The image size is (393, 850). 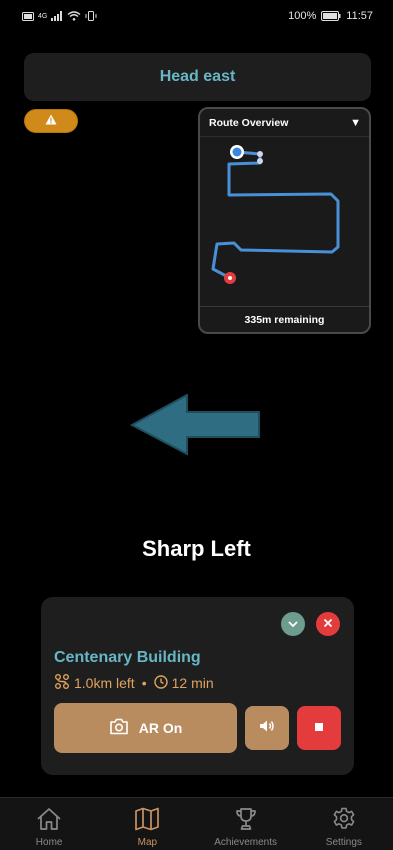 What do you see at coordinates (359, 16) in the screenshot?
I see `clock: 11:57` at bounding box center [359, 16].